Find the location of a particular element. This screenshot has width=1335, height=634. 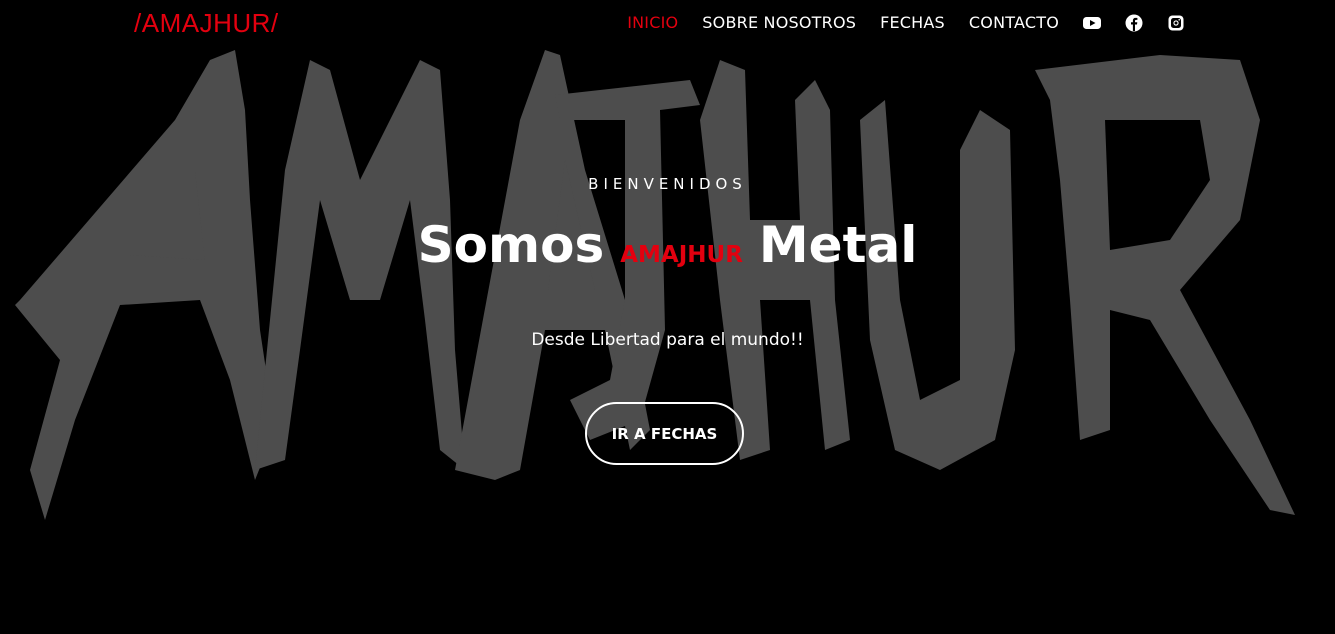

nav-item-contacto: CONTACTO is located at coordinates (1014, 22).